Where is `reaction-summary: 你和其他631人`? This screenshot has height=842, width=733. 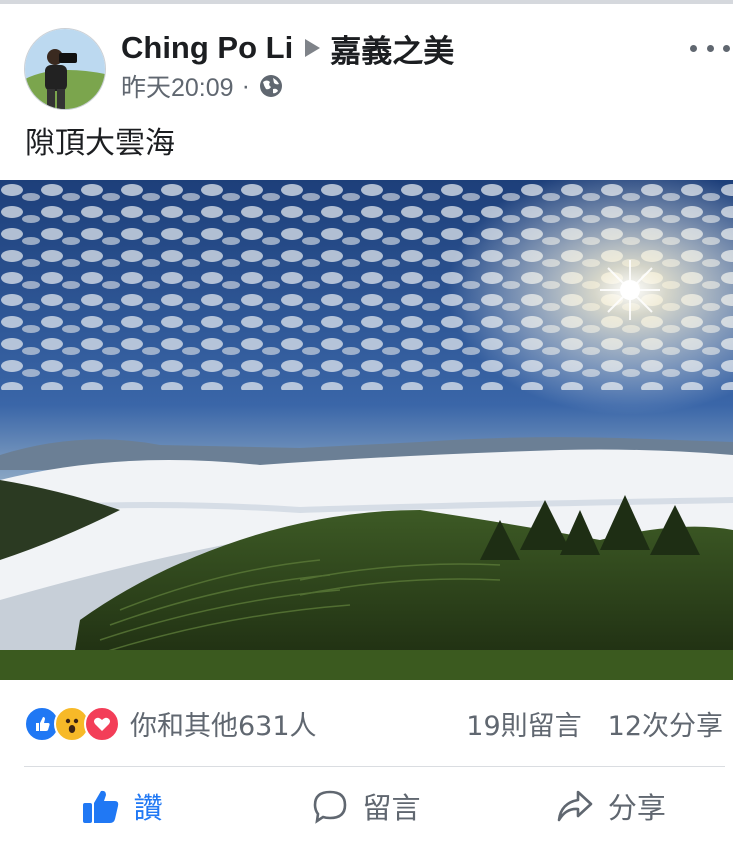
reaction-summary: 你和其他631人 is located at coordinates (170, 723).